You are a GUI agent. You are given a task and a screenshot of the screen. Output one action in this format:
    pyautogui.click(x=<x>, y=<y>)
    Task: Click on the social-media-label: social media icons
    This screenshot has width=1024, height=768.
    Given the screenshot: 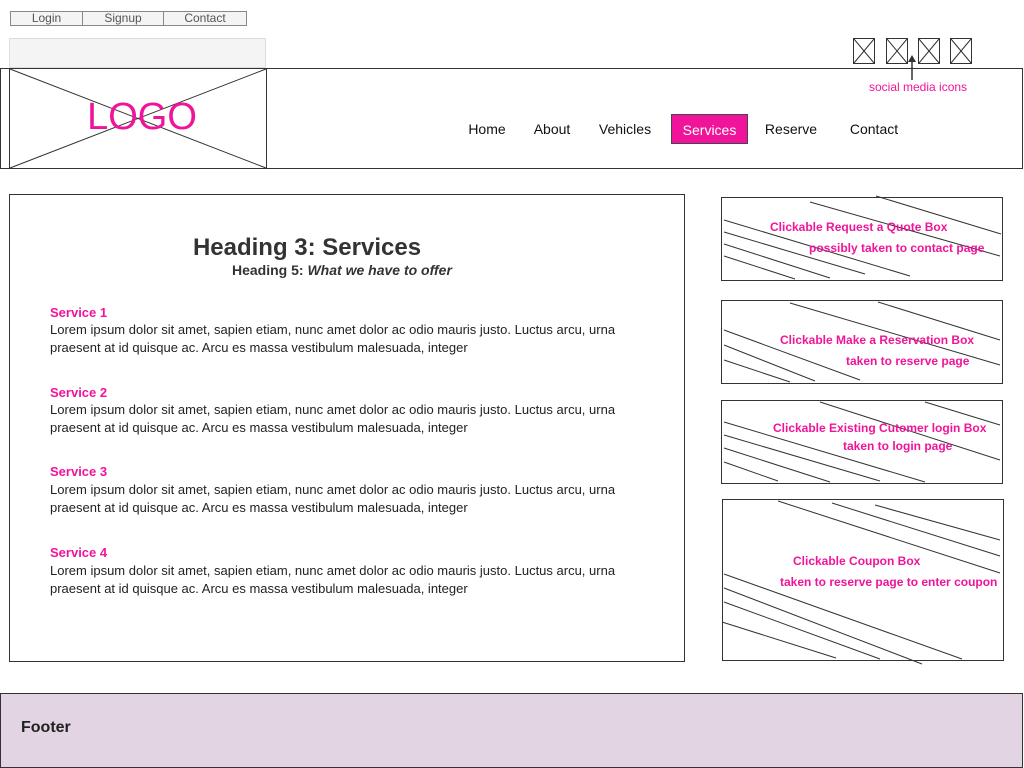 What is the action you would take?
    pyautogui.click(x=918, y=87)
    